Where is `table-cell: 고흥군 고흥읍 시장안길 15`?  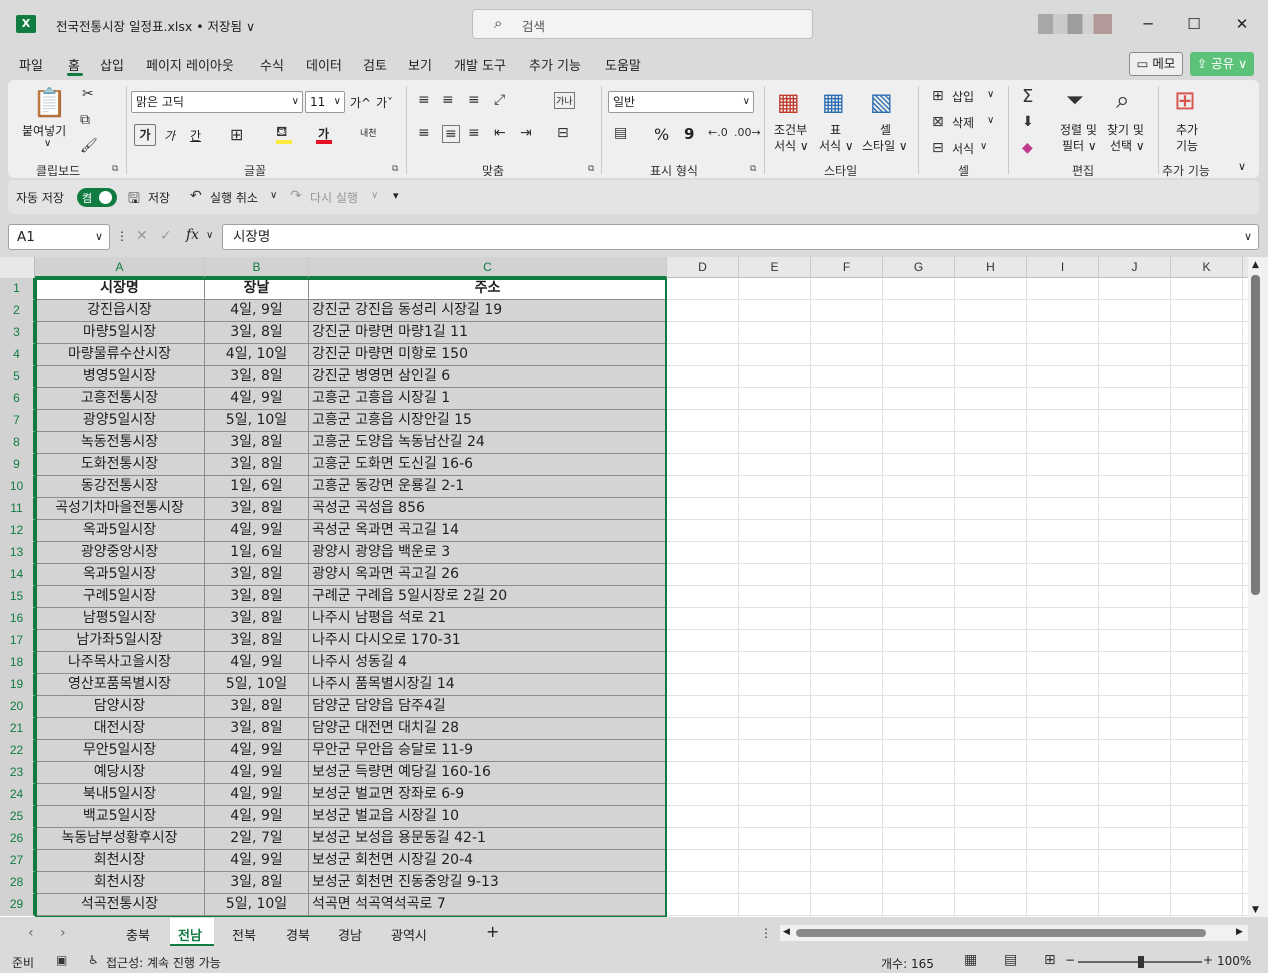
table-cell: 고흥군 고흥읍 시장안길 15 is located at coordinates (488, 421).